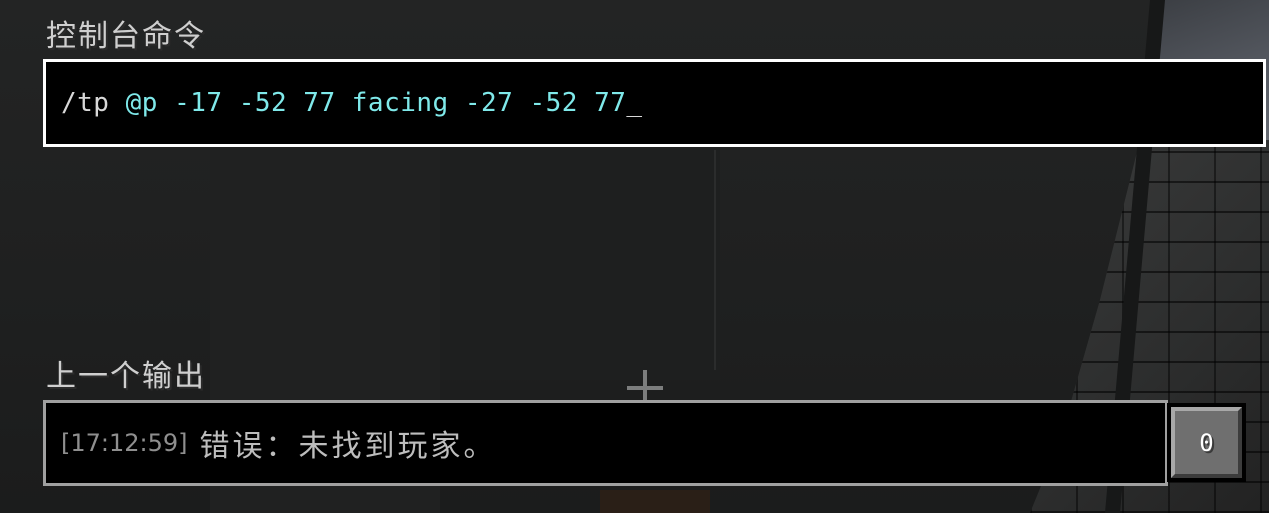 The height and width of the screenshot is (513, 1269). I want to click on output-message: 错误：未找到玩家。, so click(348, 446).